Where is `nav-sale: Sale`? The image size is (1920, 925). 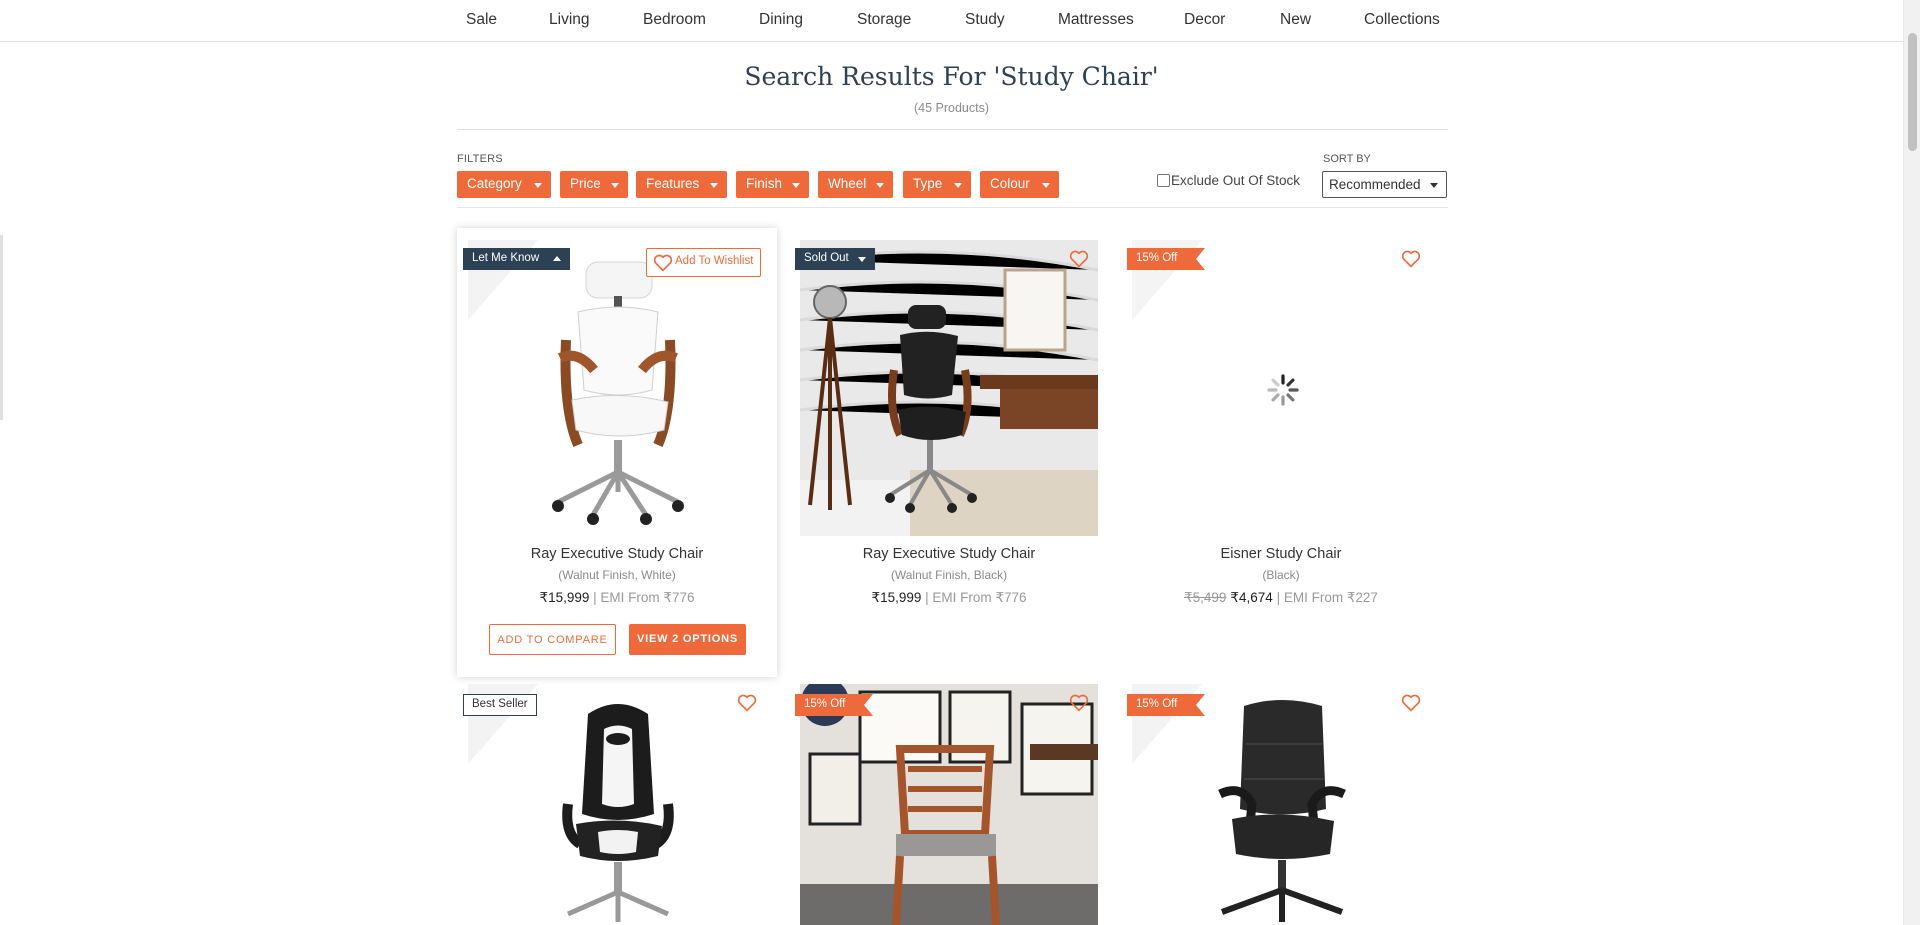
nav-sale: Sale is located at coordinates (481, 20).